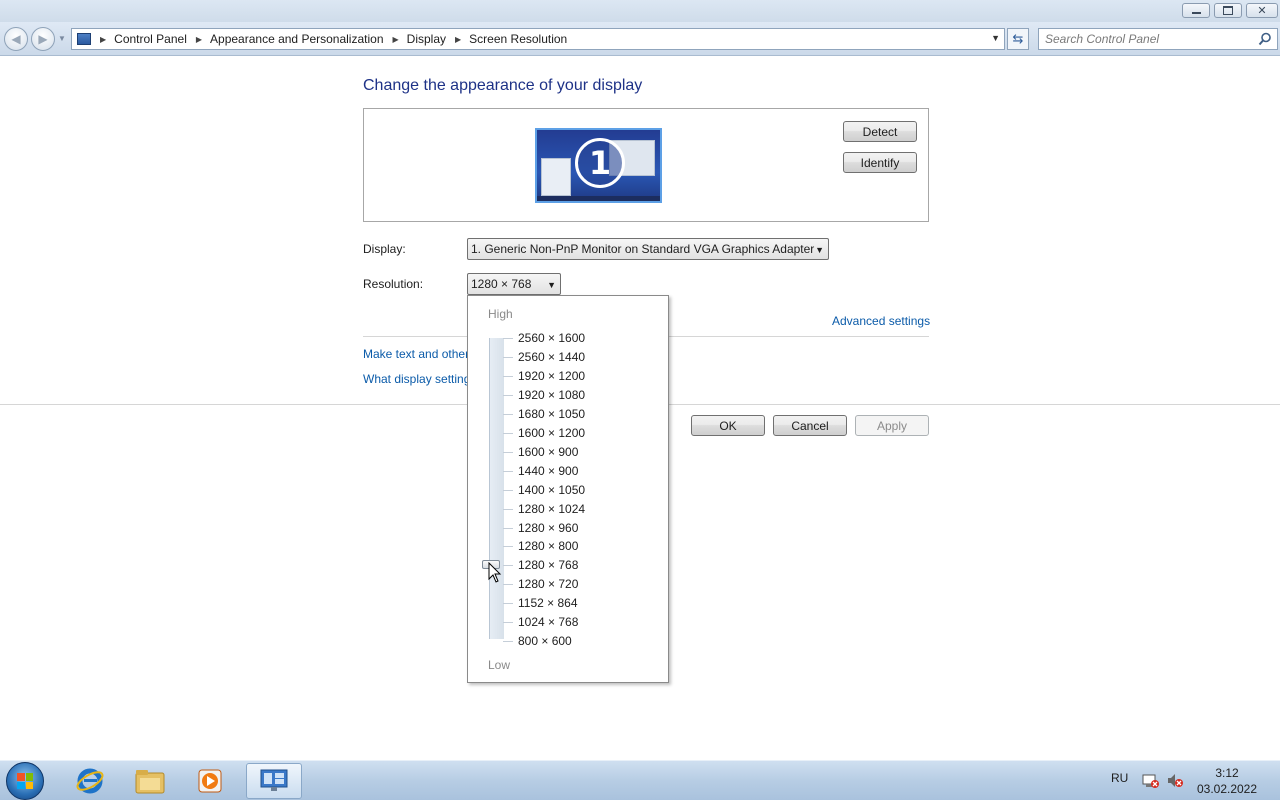 This screenshot has width=1280, height=800. What do you see at coordinates (503, 85) in the screenshot?
I see `page-title: Change the appearance of your display` at bounding box center [503, 85].